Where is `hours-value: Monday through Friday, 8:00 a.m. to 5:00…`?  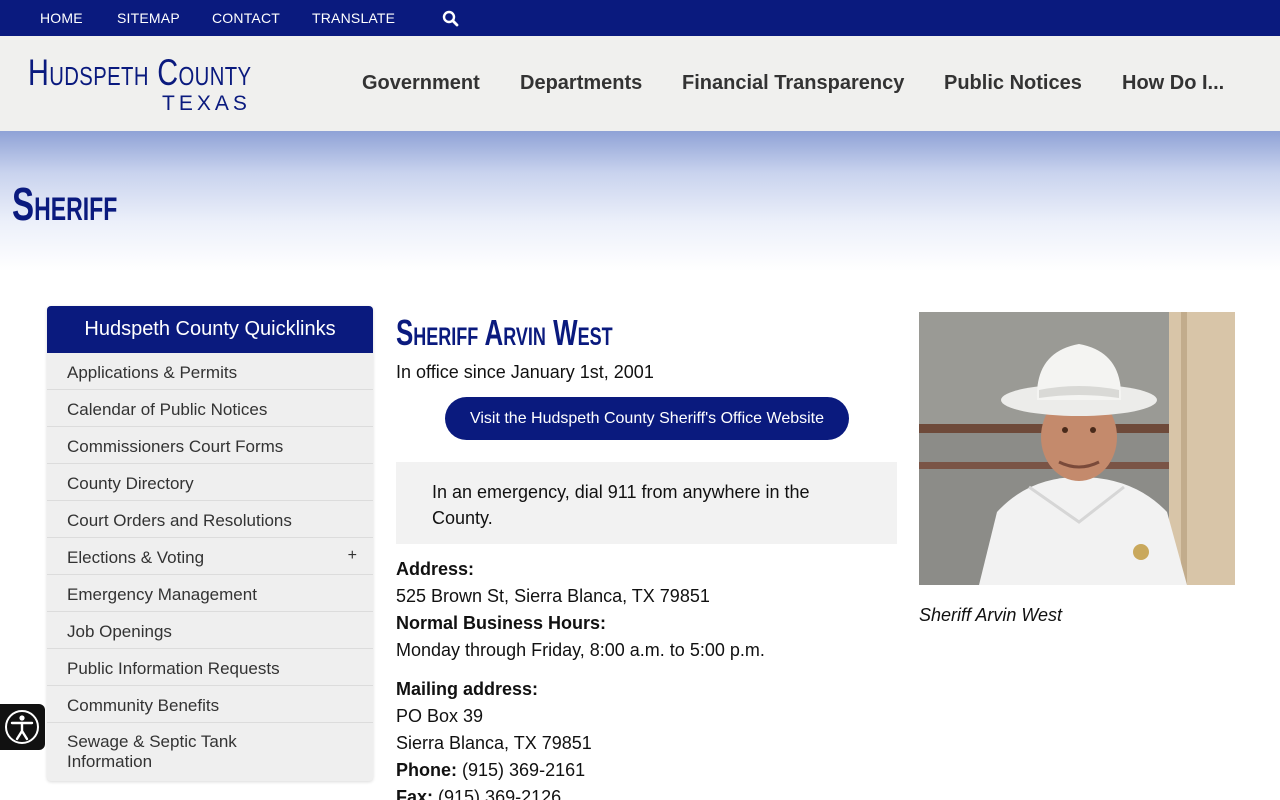
hours-value: Monday through Friday, 8:00 a.m. to 5:00… is located at coordinates (580, 650).